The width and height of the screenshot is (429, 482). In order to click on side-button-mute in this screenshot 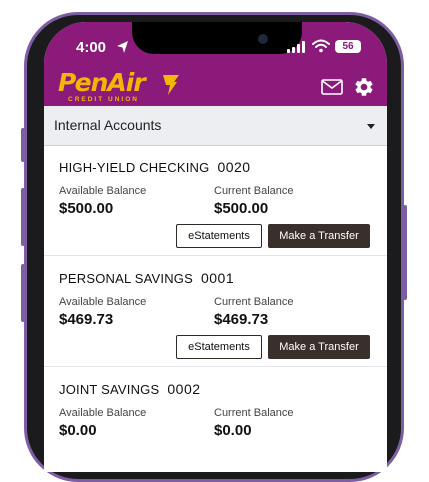, I will do `click(23, 145)`.